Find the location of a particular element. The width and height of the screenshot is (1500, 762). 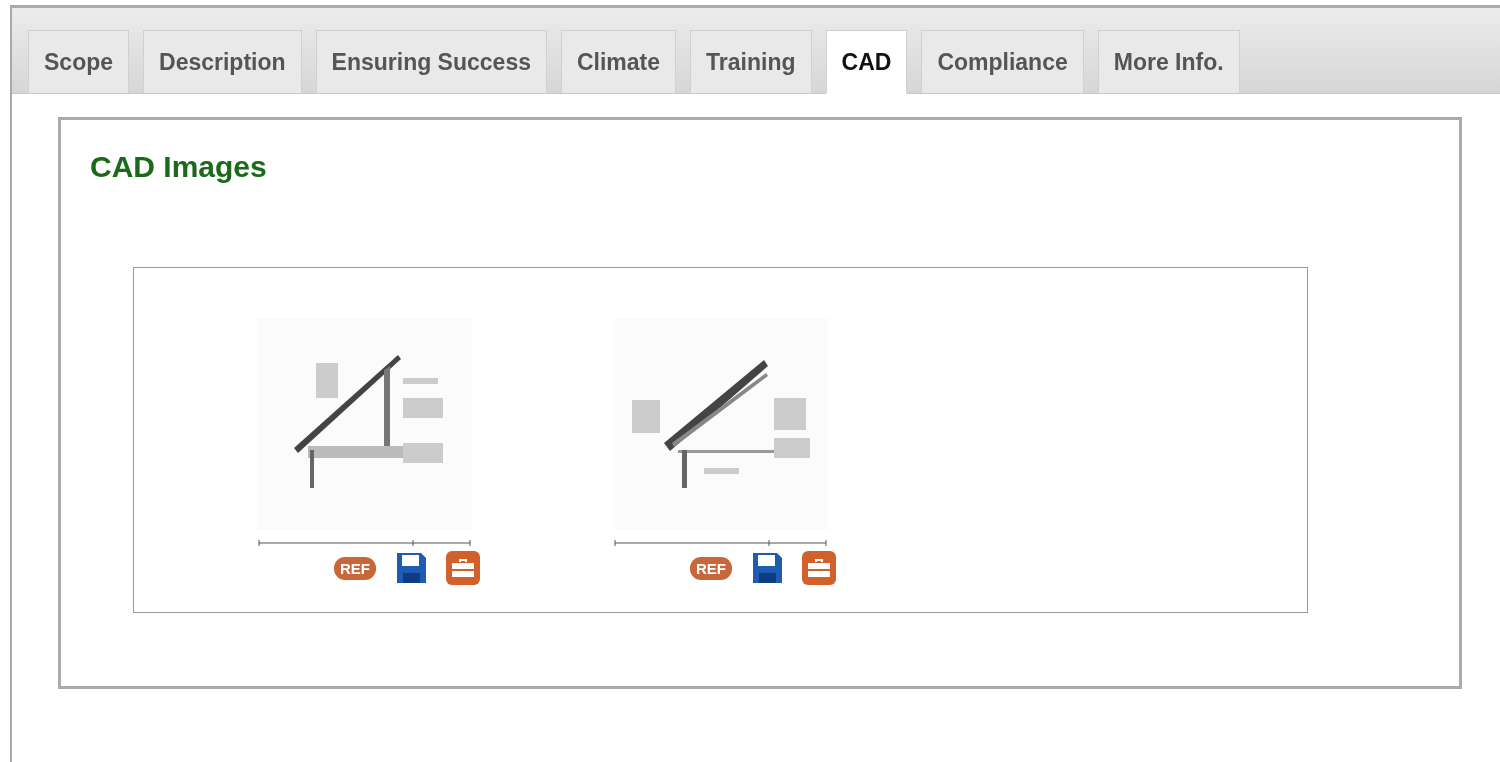

tab: Ensuring Success is located at coordinates (431, 62).